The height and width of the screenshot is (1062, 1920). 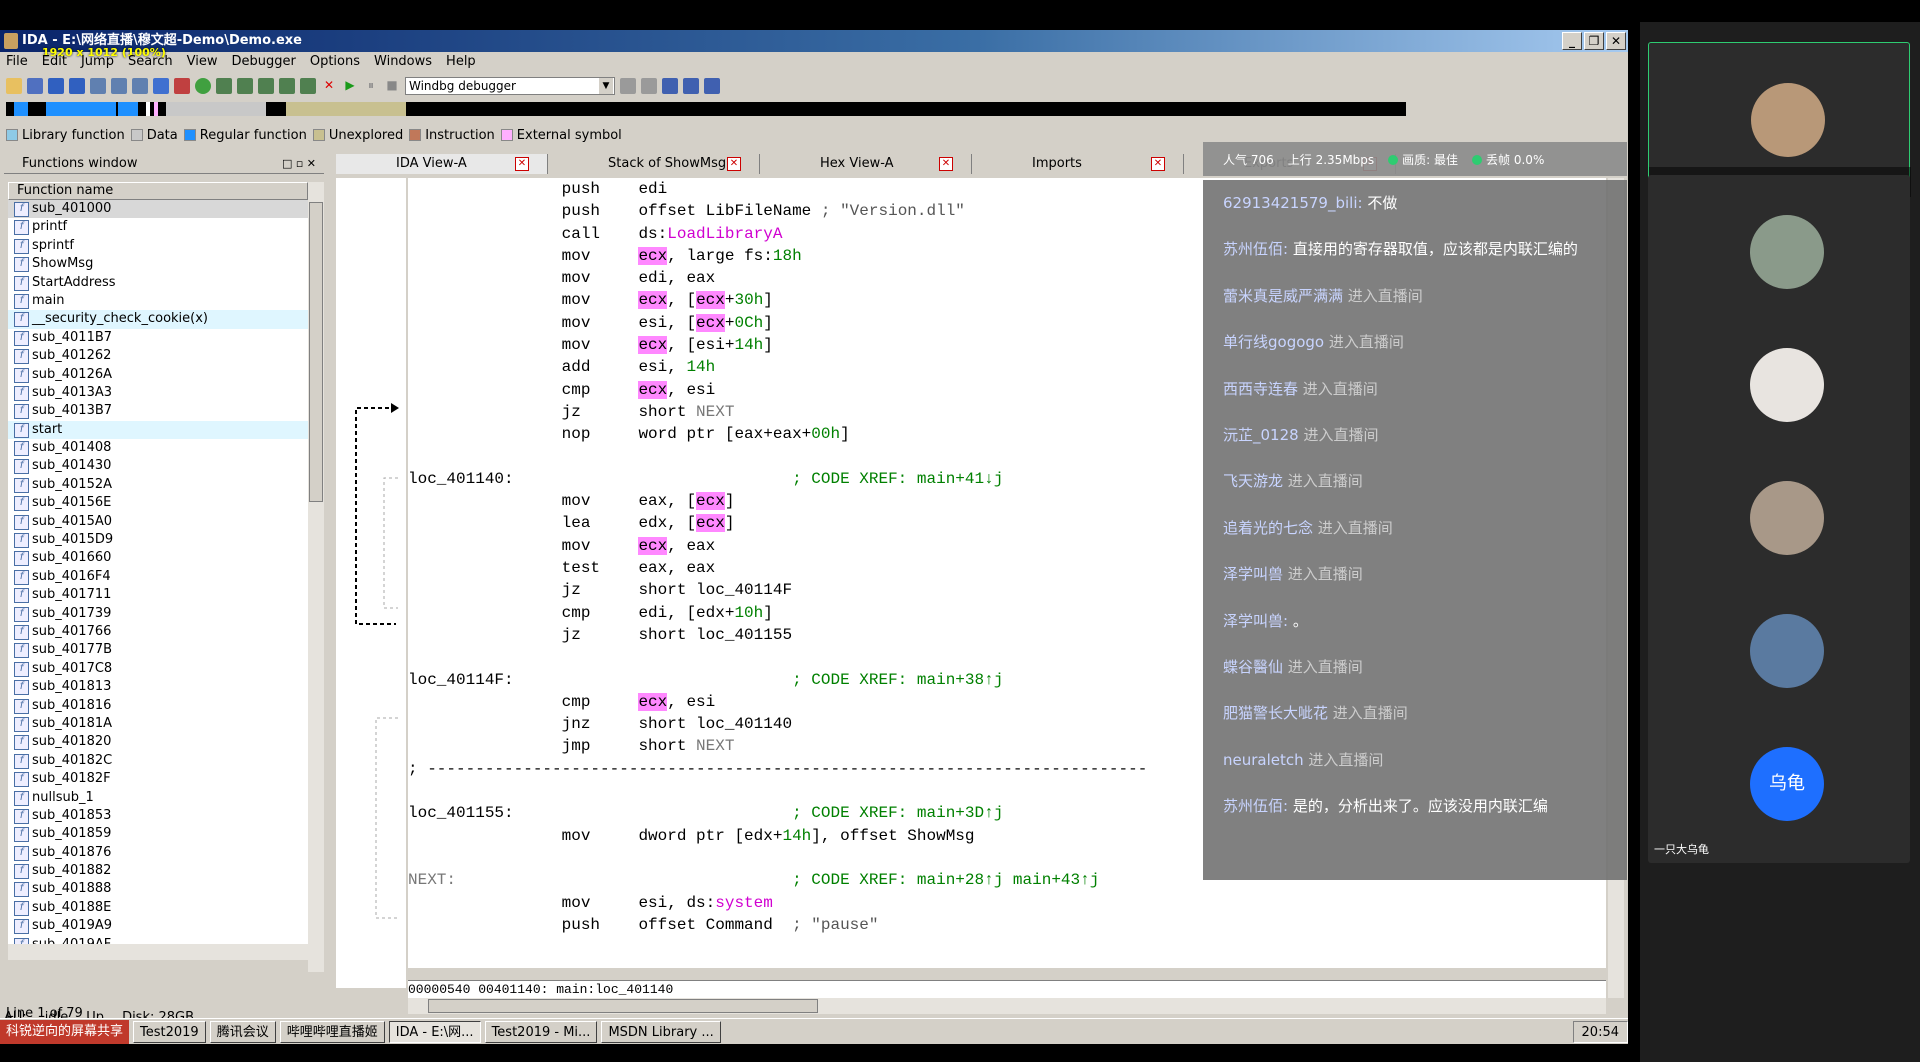 What do you see at coordinates (54, 62) in the screenshot?
I see `menu-item-edit: Edit` at bounding box center [54, 62].